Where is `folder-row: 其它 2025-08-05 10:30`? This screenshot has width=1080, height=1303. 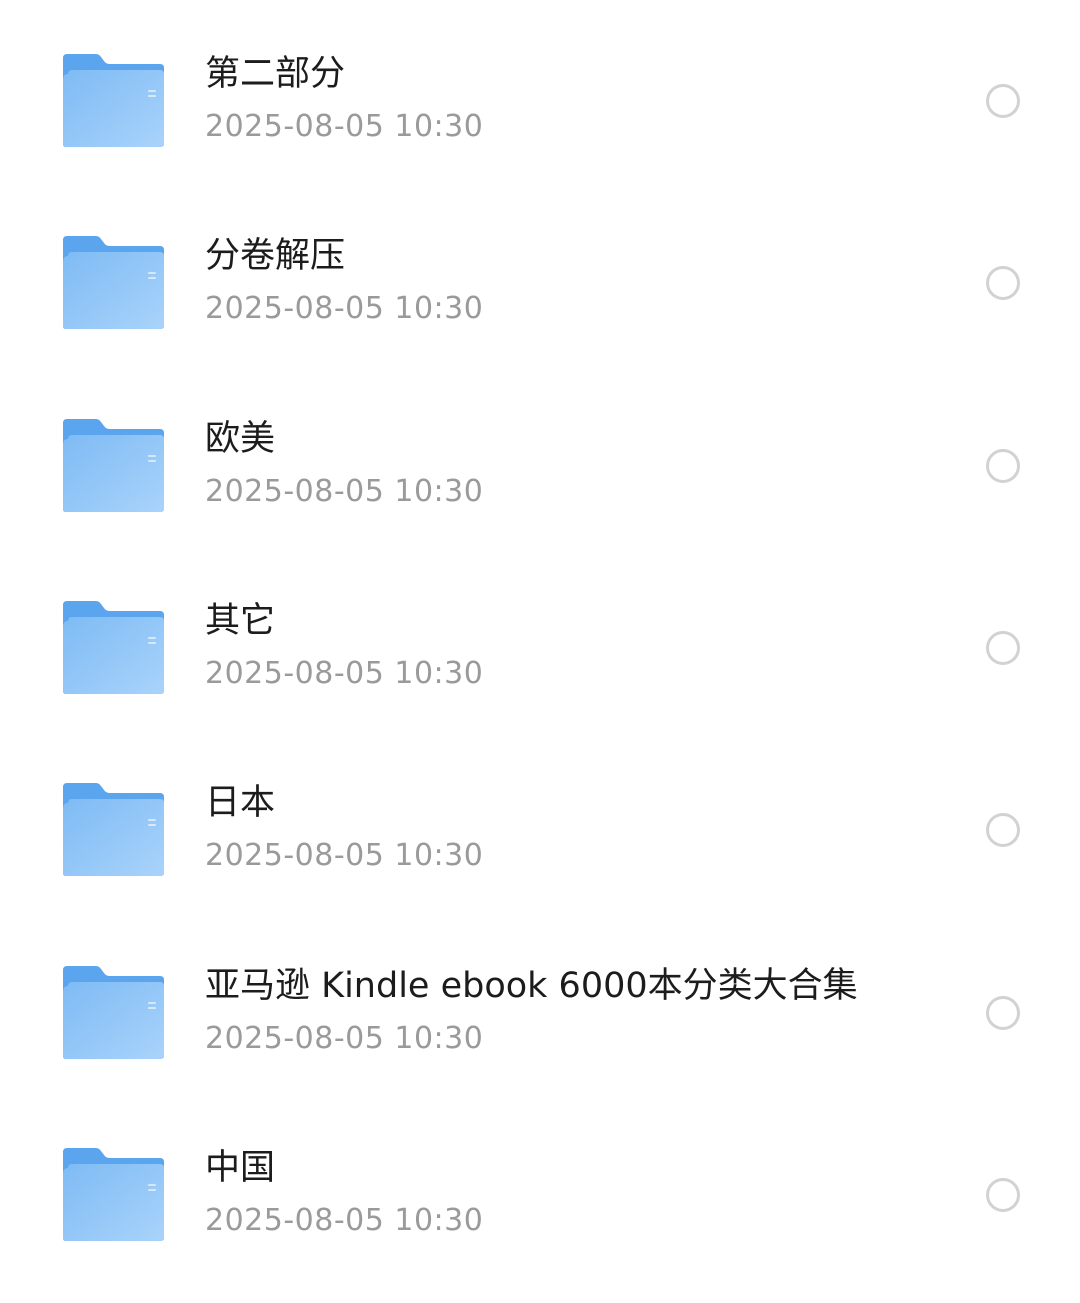 folder-row: 其它 2025-08-05 10:30 is located at coordinates (540, 646).